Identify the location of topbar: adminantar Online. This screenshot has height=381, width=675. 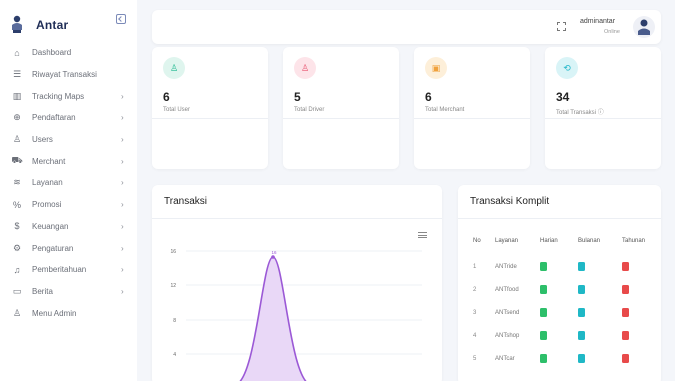
(406, 27).